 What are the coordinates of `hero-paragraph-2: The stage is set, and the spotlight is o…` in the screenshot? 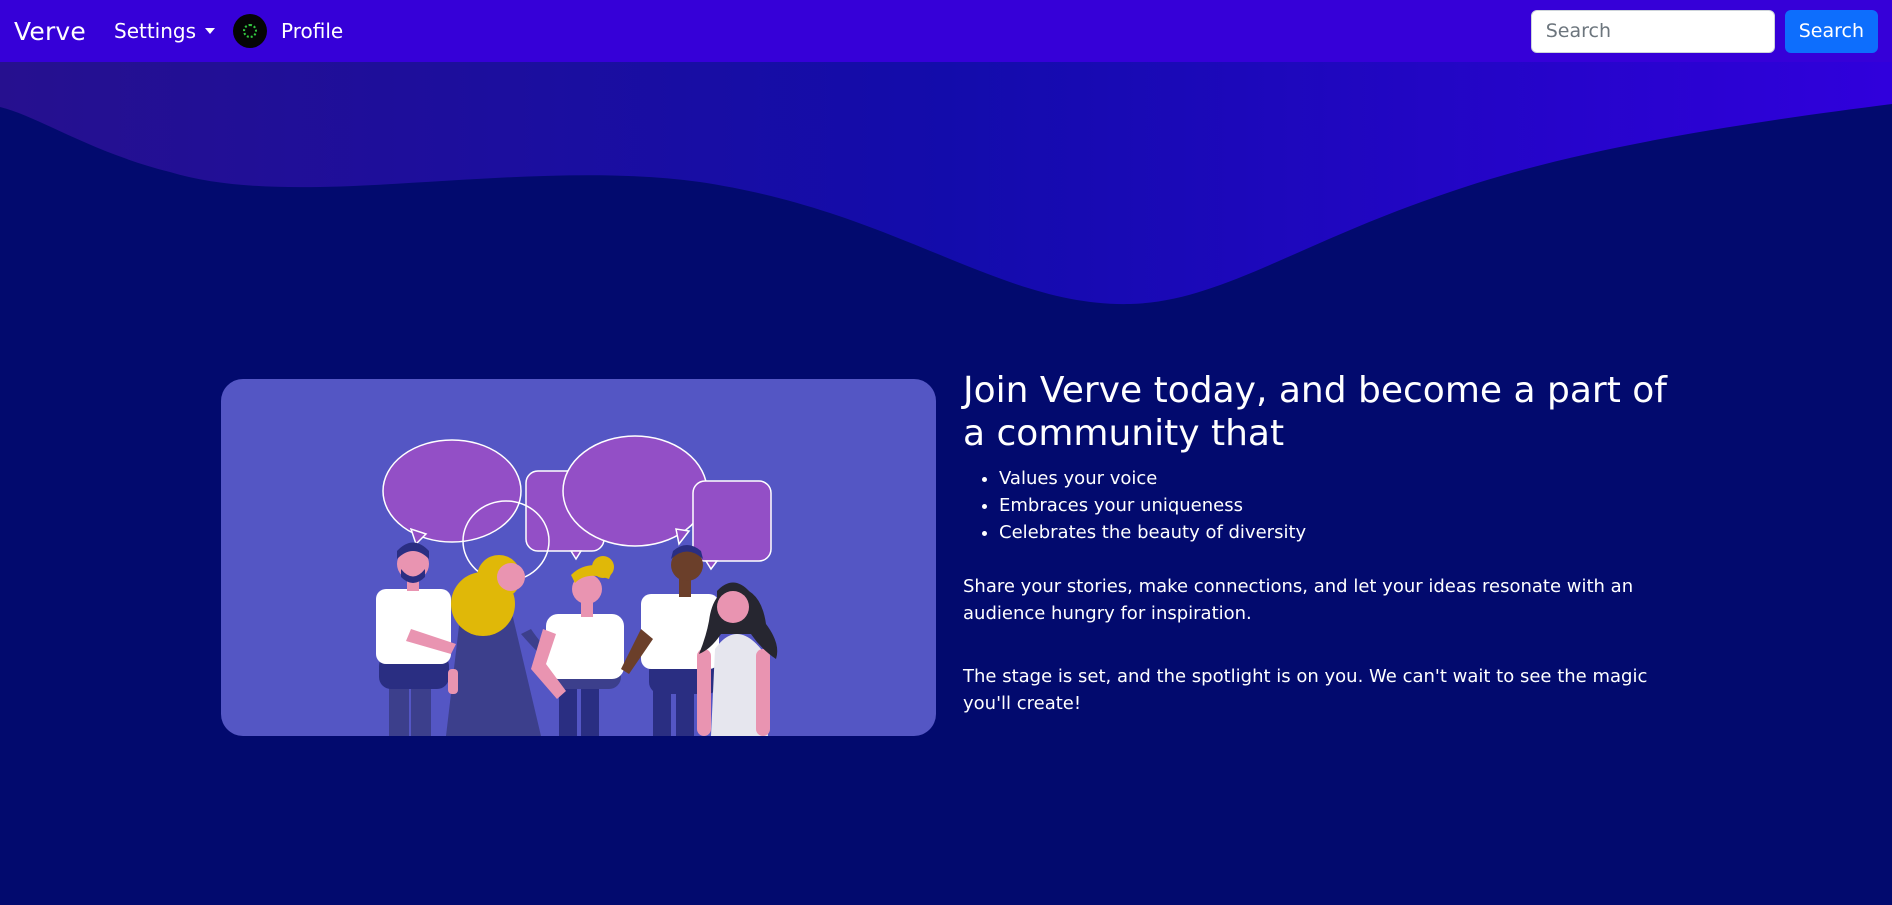 It's located at (1305, 690).